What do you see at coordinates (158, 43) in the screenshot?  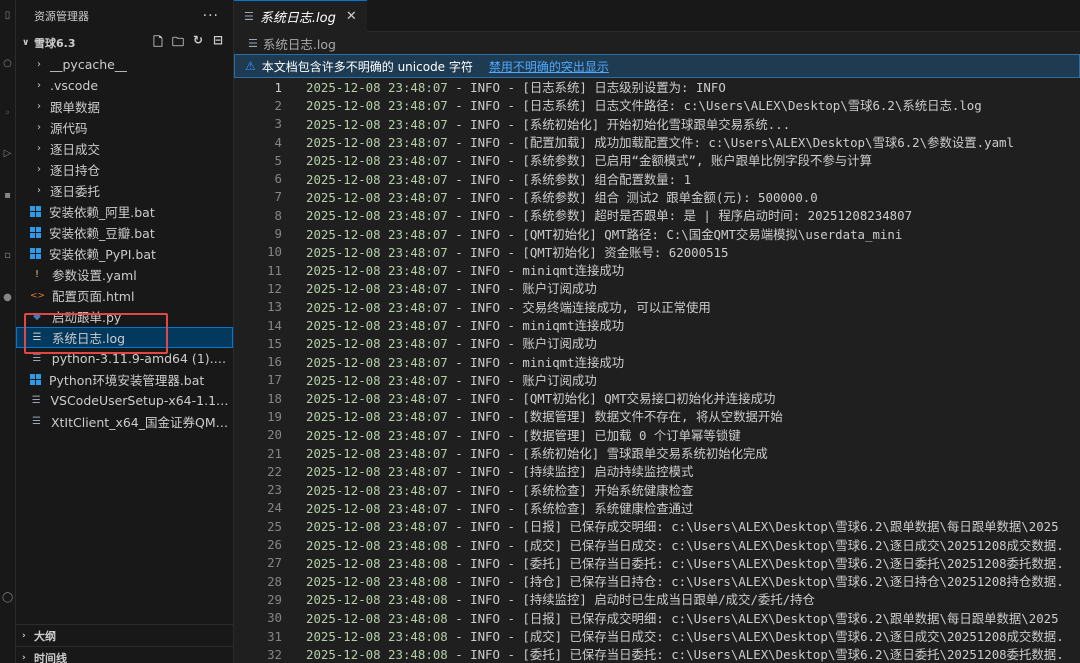 I see `new-file-icon: 🗋` at bounding box center [158, 43].